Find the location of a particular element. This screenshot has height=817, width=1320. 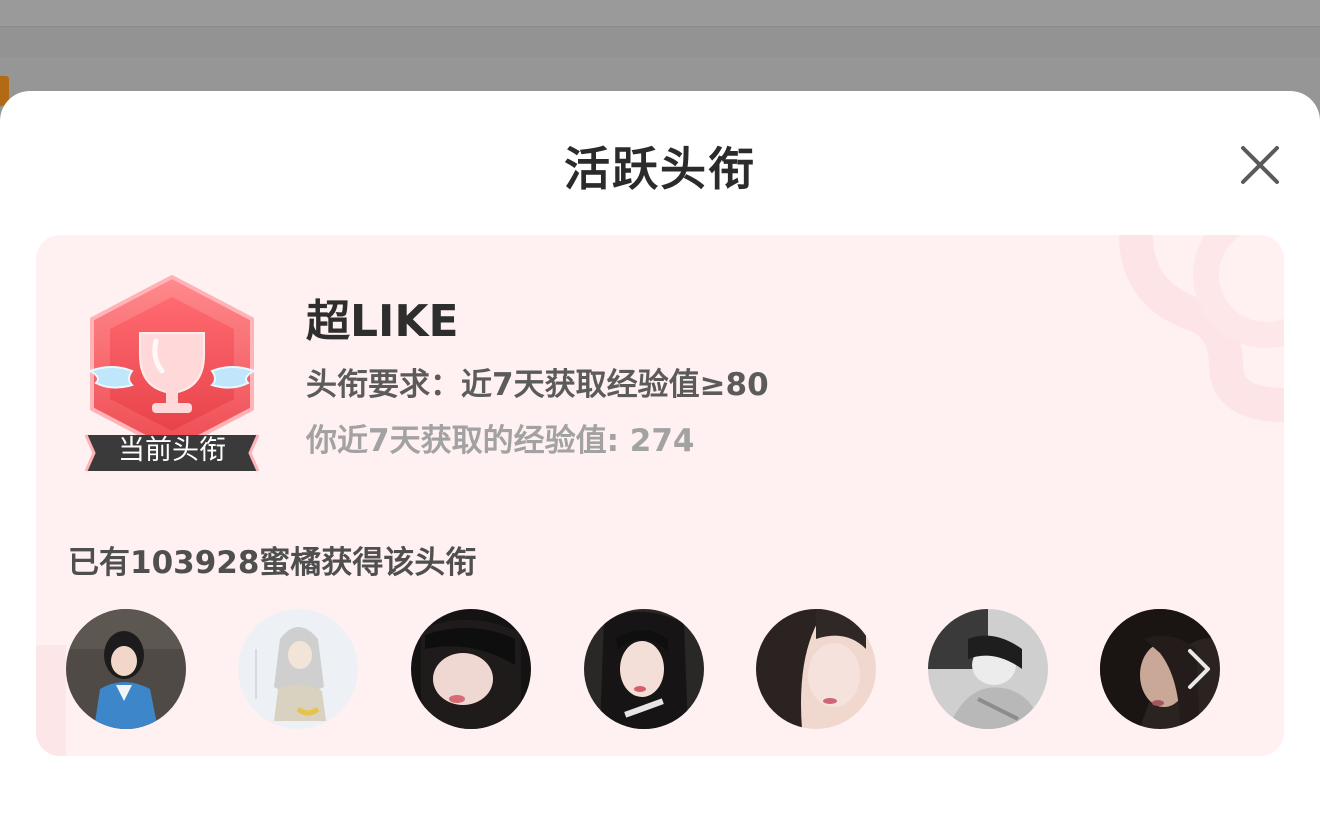

background-status-area is located at coordinates (660, 13).